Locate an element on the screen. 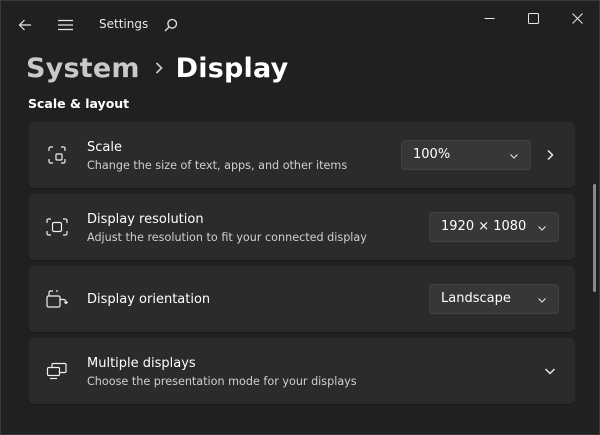 This screenshot has height=435, width=600. navigation-menu-button is located at coordinates (65, 25).